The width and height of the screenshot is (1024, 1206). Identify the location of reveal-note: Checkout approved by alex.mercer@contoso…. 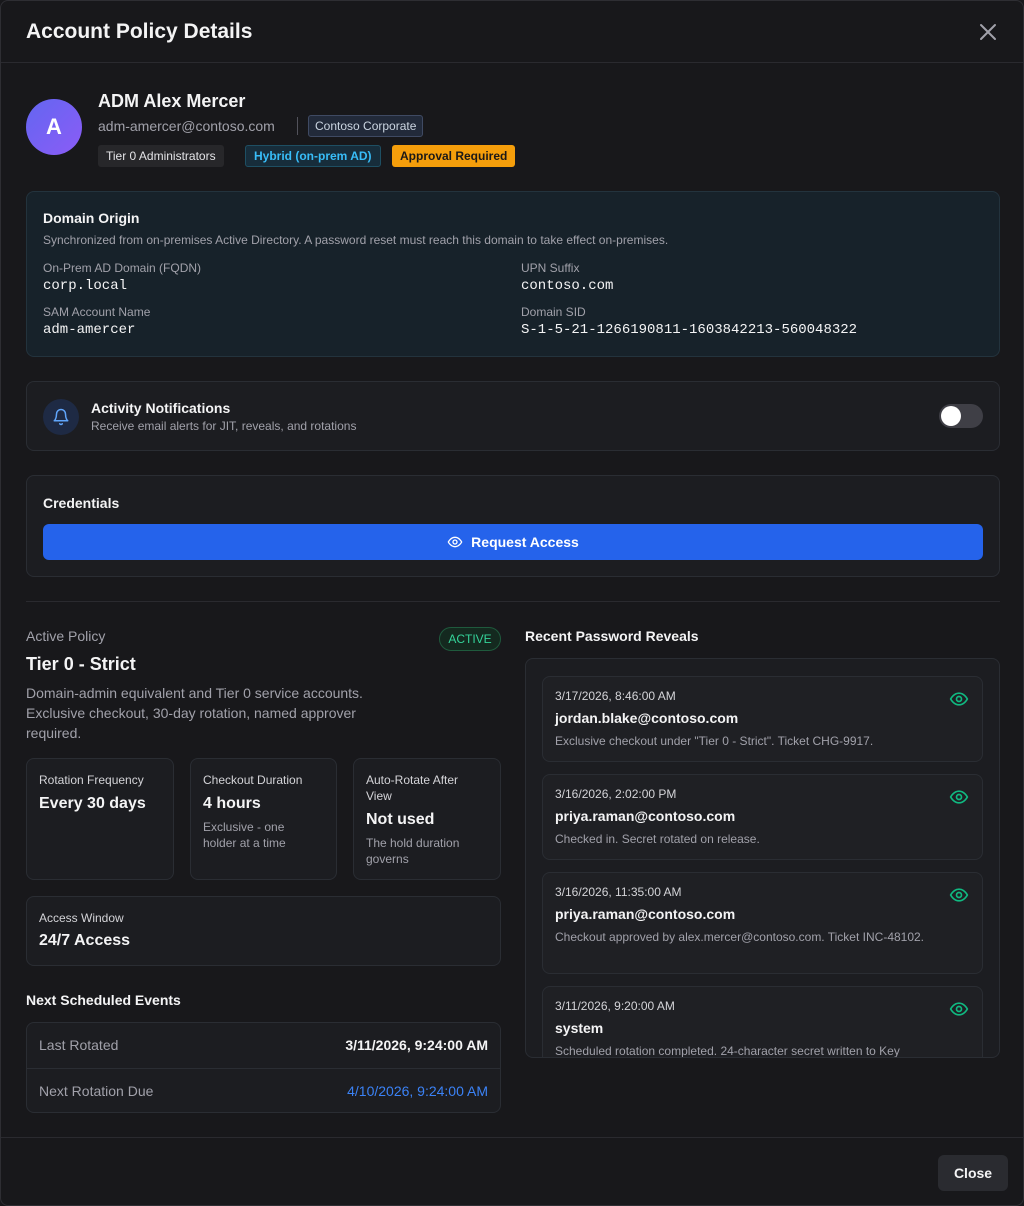
(740, 937).